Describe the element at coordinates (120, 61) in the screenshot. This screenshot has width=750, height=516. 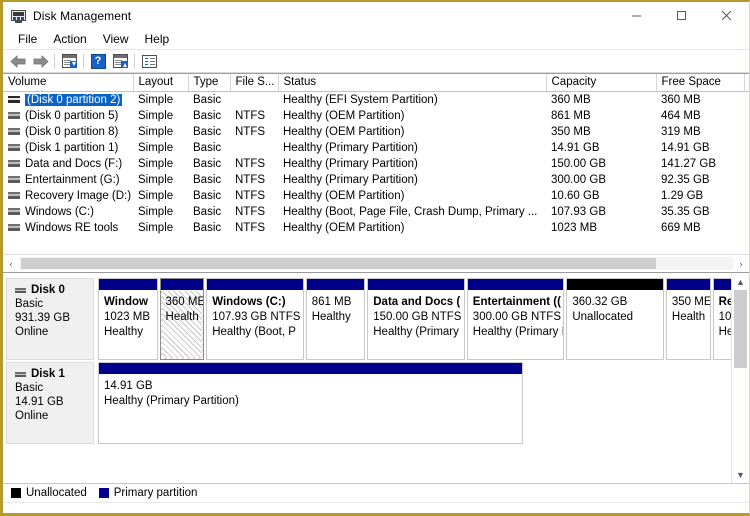
I see `rescan-disks-icon` at that location.